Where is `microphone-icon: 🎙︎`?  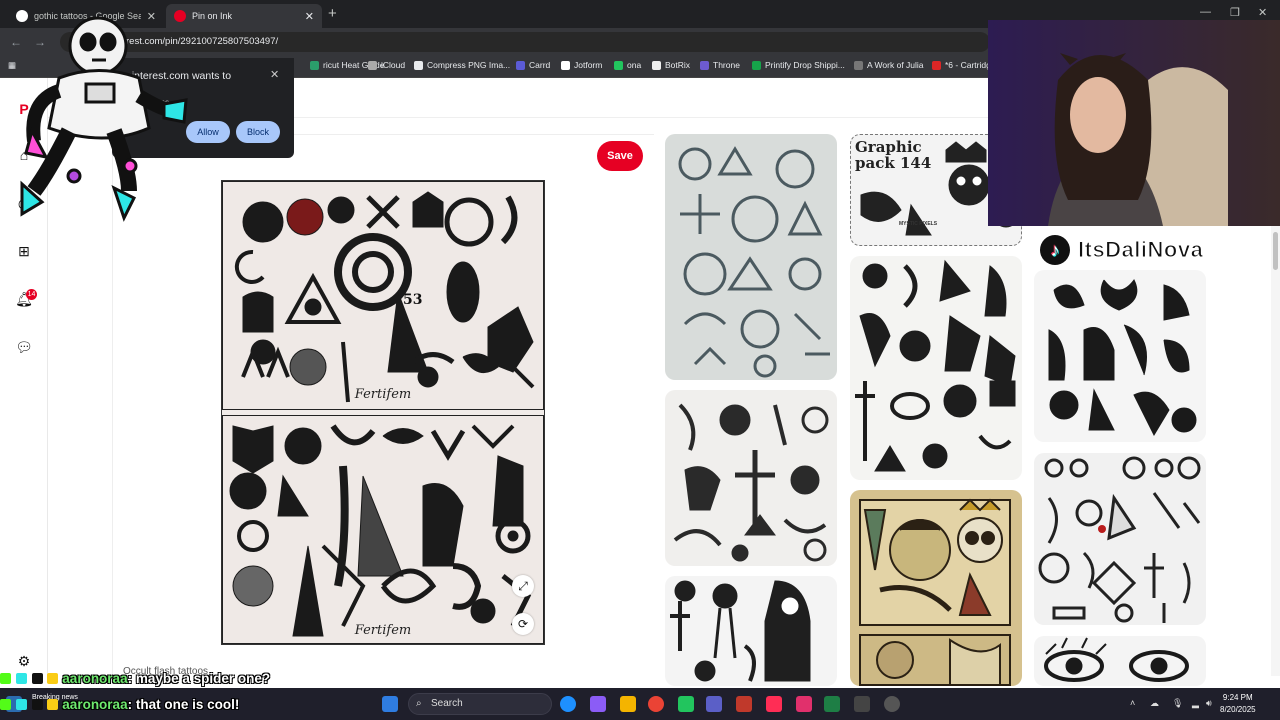
microphone-icon: 🎙︎ is located at coordinates (1177, 703).